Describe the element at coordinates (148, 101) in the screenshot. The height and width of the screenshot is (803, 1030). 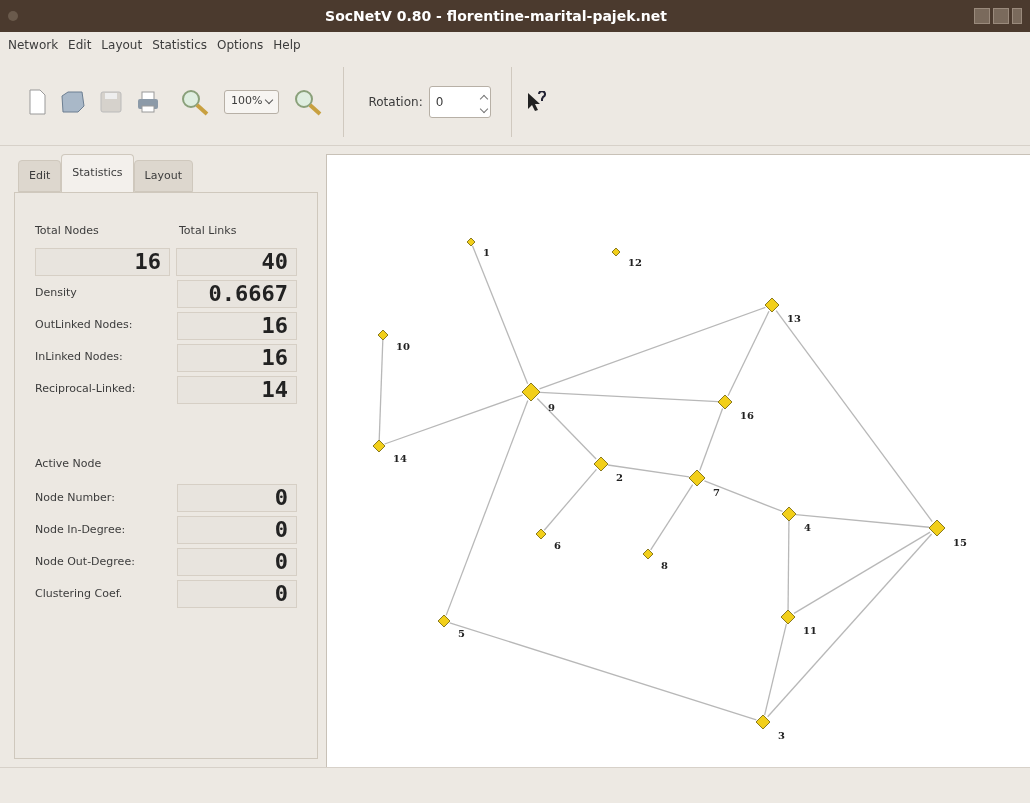
I see `printer-icon` at that location.